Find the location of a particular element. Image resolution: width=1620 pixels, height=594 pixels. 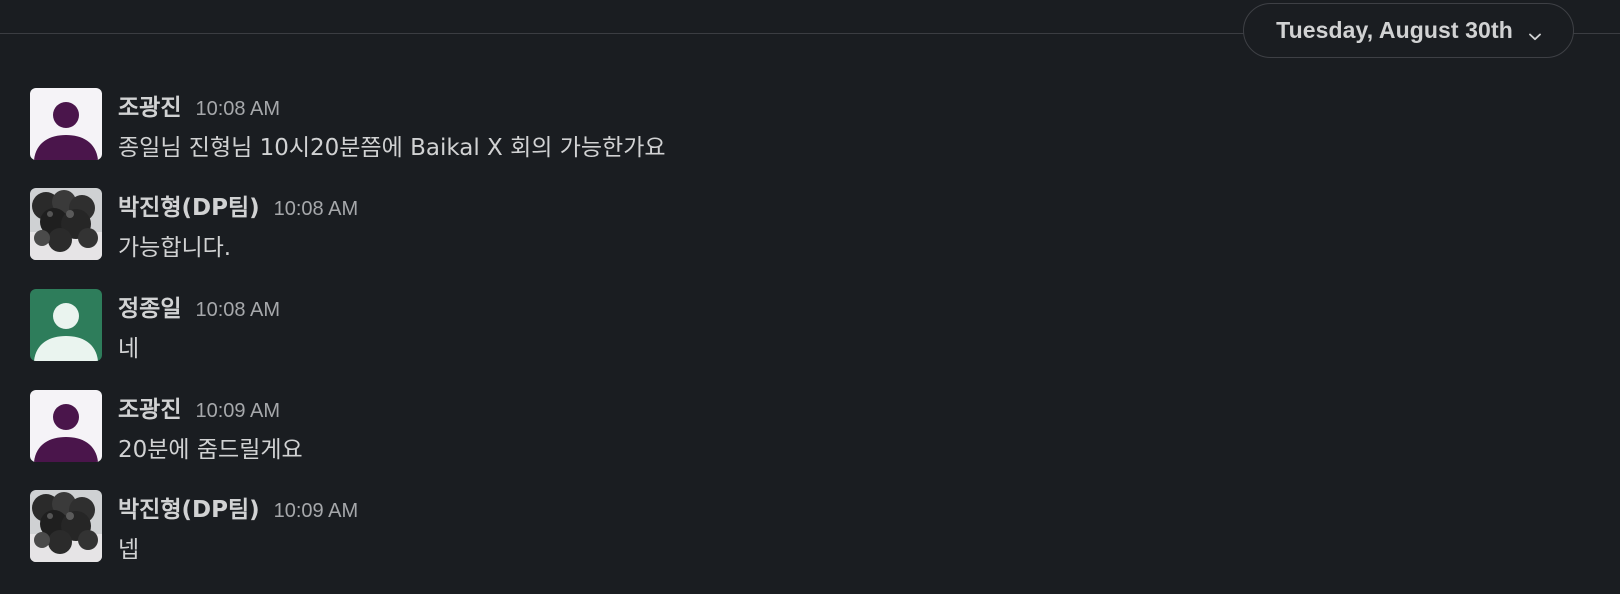

default-avatar-green-icon is located at coordinates (66, 325).